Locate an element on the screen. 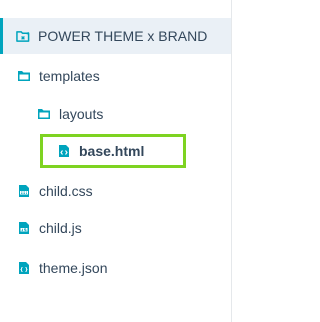 The image size is (320, 322). tree-item-label: layouts is located at coordinates (81, 114).